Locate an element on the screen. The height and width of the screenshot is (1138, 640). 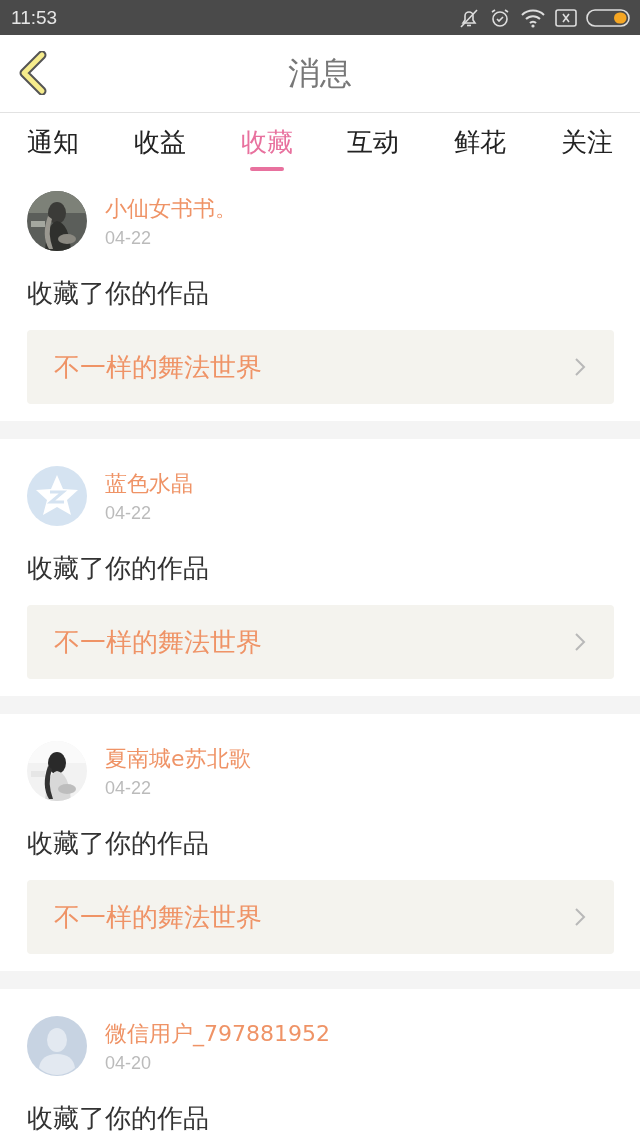
back-icon is located at coordinates (33, 73).